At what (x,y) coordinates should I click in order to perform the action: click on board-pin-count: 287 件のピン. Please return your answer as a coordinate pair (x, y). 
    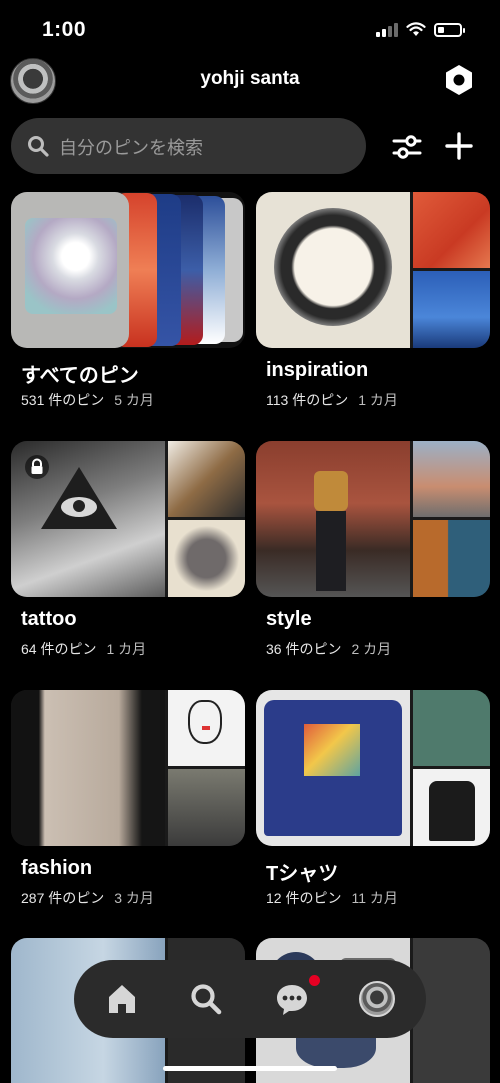
    Looking at the image, I should click on (63, 898).